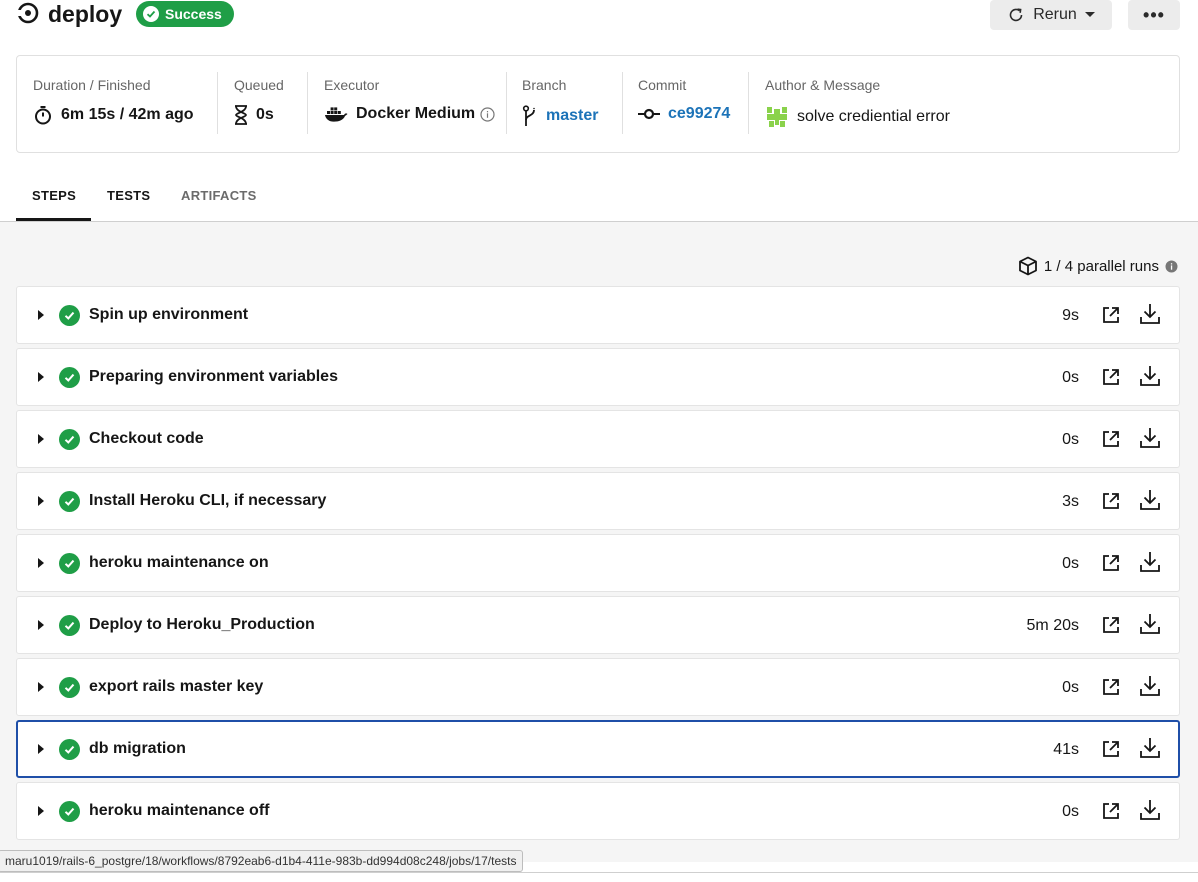  What do you see at coordinates (1066, 749) in the screenshot?
I see `step-duration: 41s` at bounding box center [1066, 749].